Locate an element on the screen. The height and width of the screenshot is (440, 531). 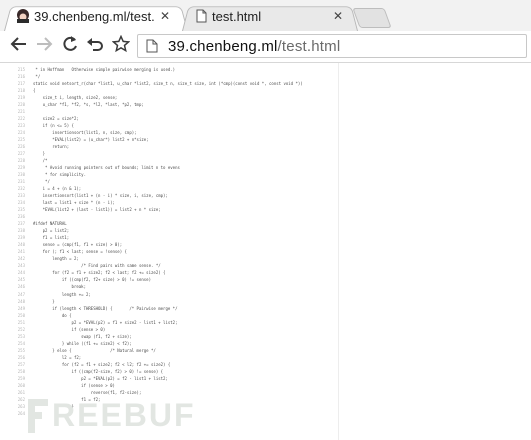
code-line: 223 if (n <= 5) { is located at coordinates (262, 125).